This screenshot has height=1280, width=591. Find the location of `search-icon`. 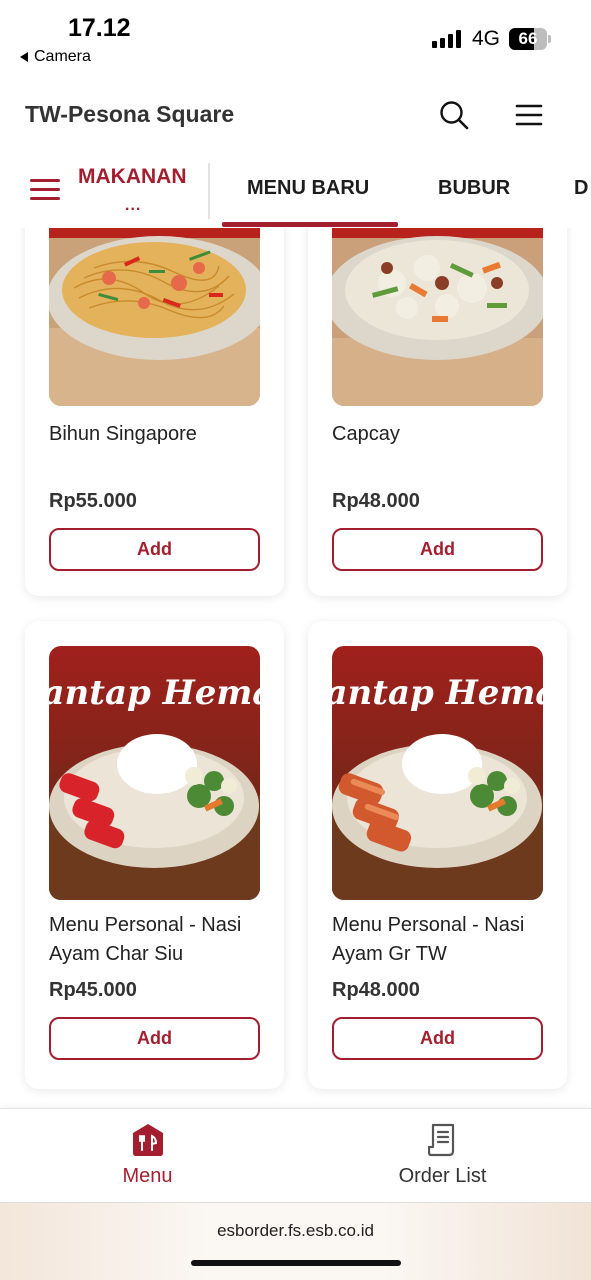

search-icon is located at coordinates (454, 115).